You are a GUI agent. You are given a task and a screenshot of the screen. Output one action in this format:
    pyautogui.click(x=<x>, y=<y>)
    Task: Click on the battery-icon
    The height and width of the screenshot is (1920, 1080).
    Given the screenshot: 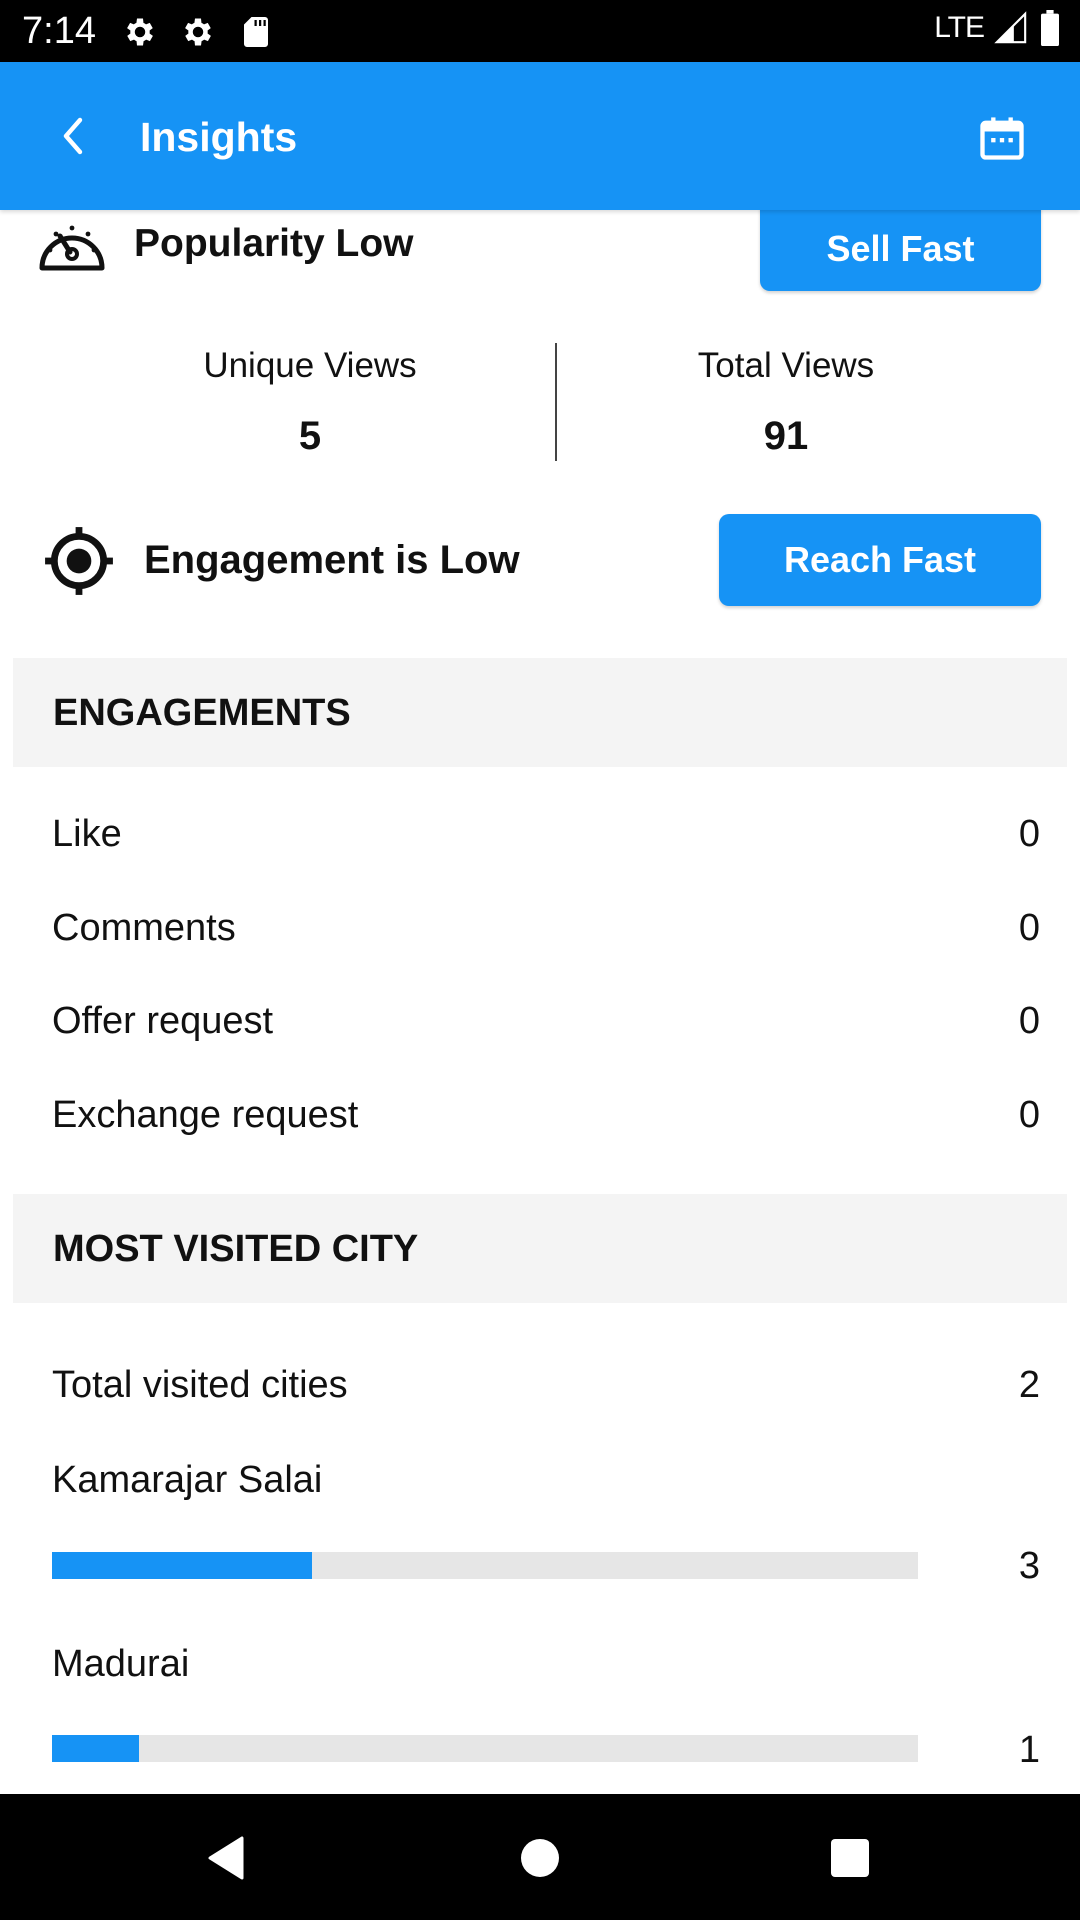 What is the action you would take?
    pyautogui.click(x=1050, y=28)
    